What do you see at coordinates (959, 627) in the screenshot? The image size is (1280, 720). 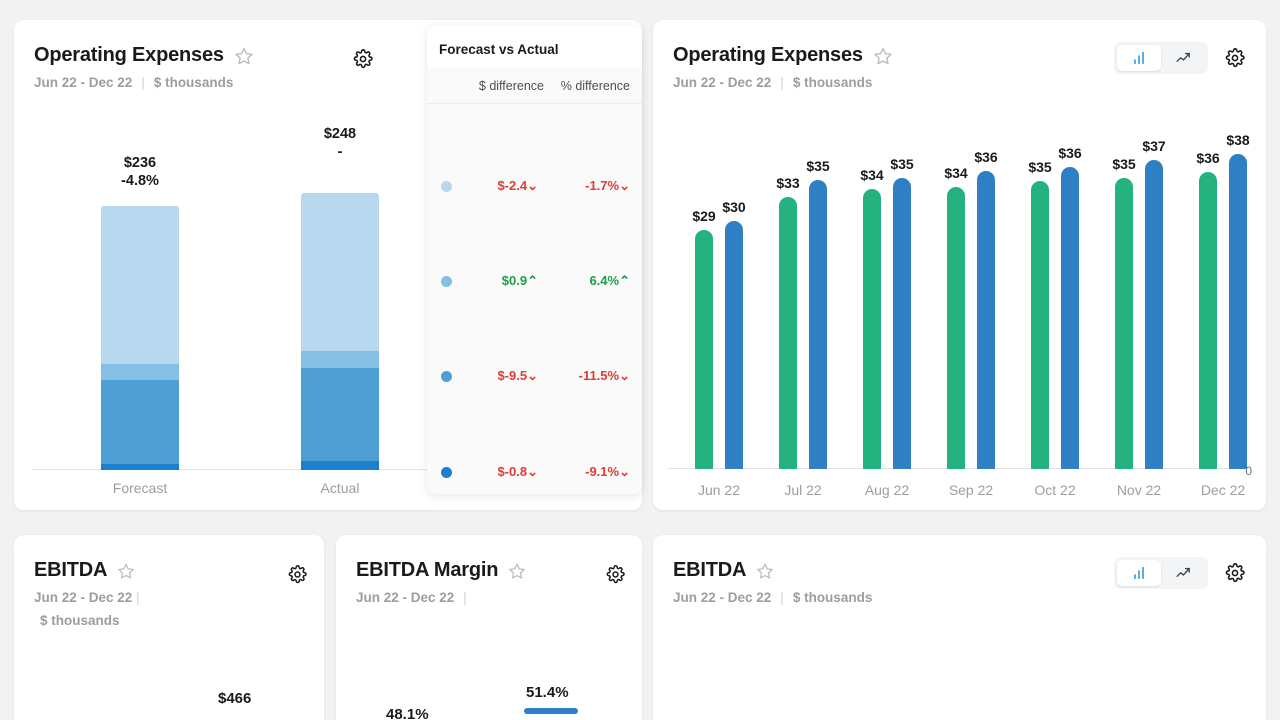 I see `card-ebitda-wide: EBITDA Jun 22 - Dec 22 | $ thousands` at bounding box center [959, 627].